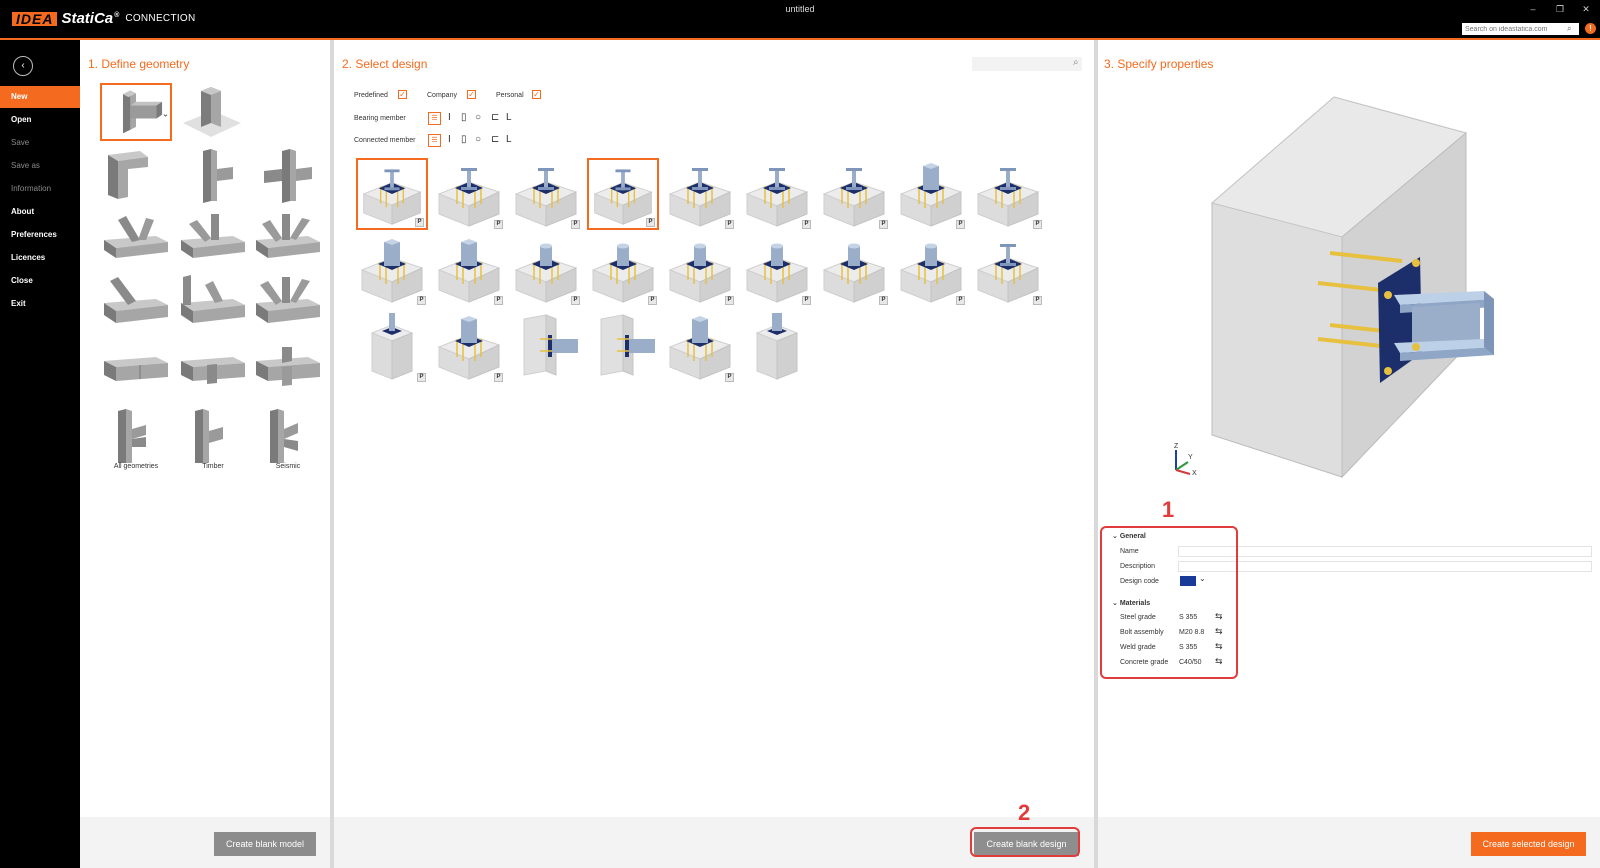  What do you see at coordinates (40, 212) in the screenshot?
I see `sidebar-item-about: About` at bounding box center [40, 212].